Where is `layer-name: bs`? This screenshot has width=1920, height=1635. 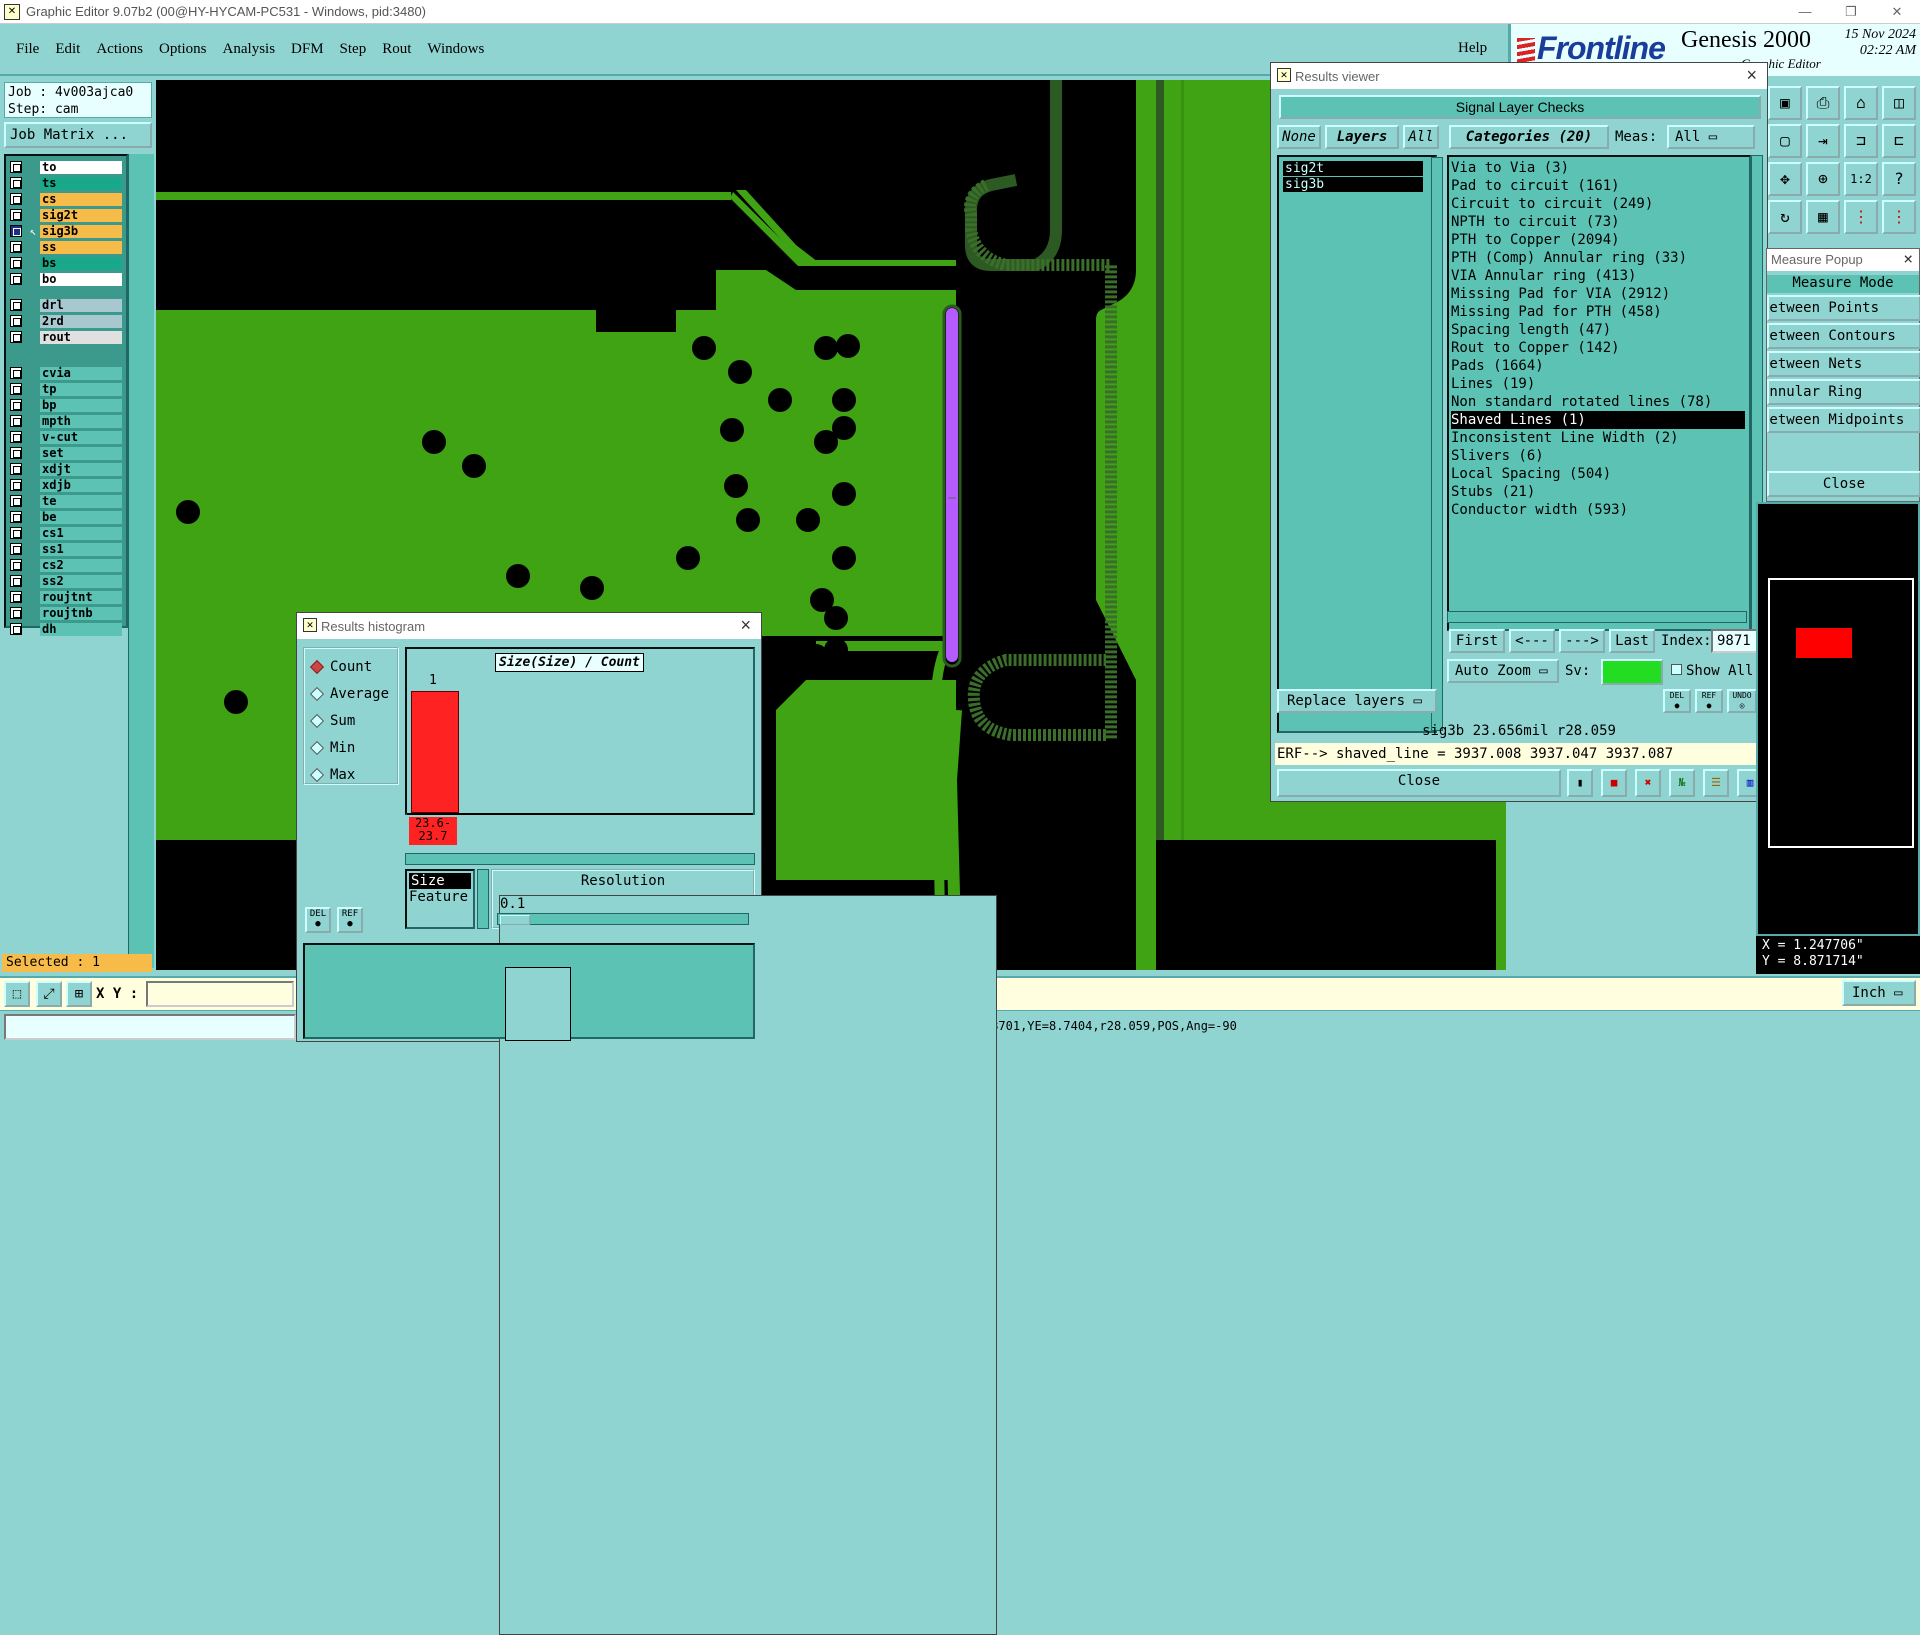 layer-name: bs is located at coordinates (81, 263).